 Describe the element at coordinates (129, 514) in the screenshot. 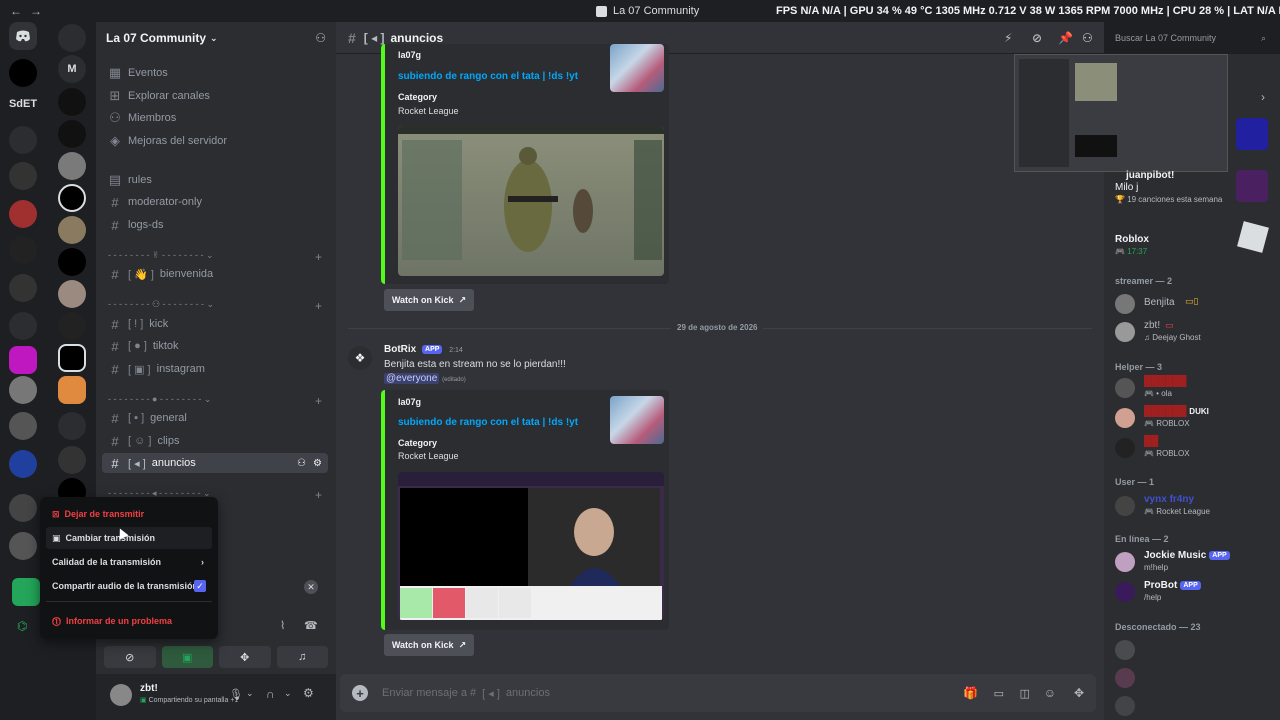

I see `stop-streaming-item: ⊠ Dejar de transmitir` at that location.